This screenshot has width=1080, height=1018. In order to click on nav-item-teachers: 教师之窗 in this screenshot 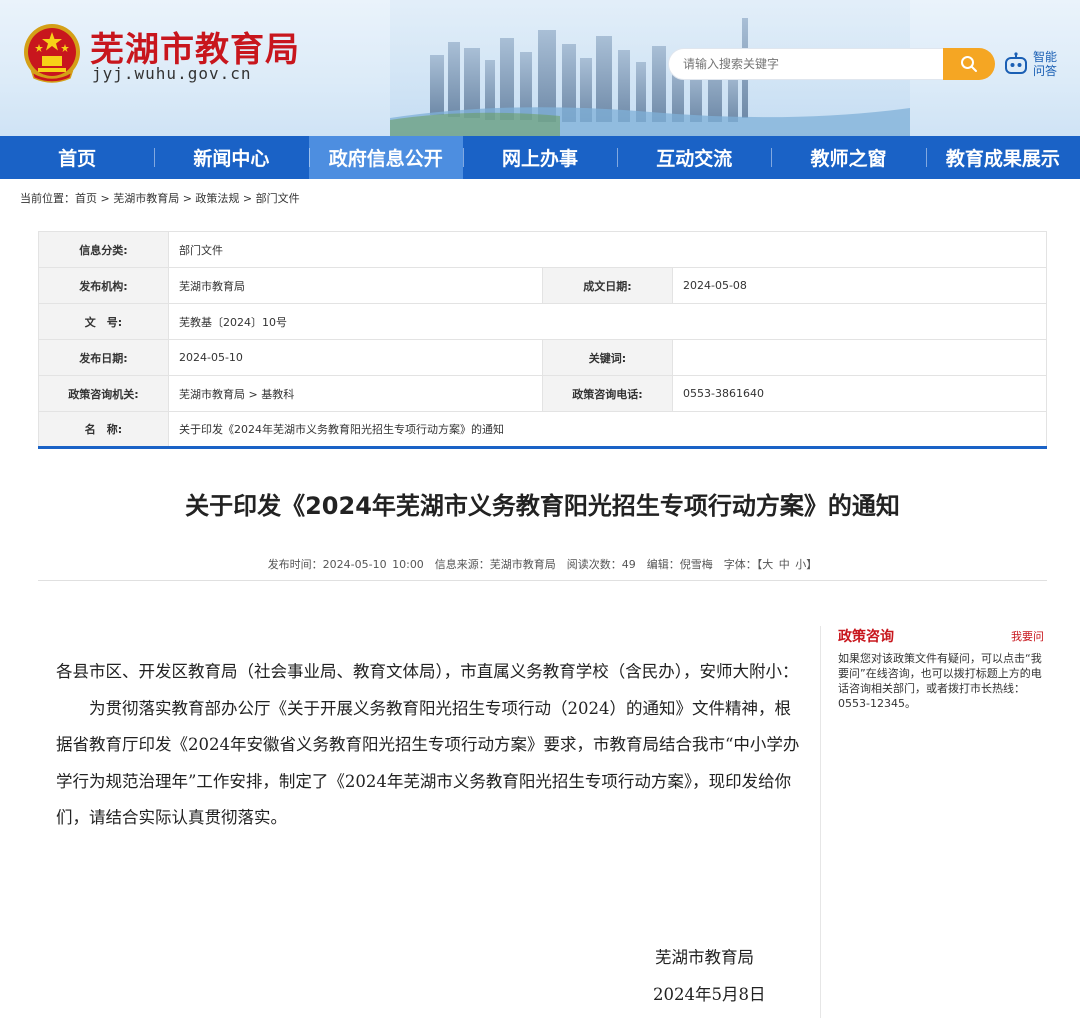, I will do `click(848, 157)`.